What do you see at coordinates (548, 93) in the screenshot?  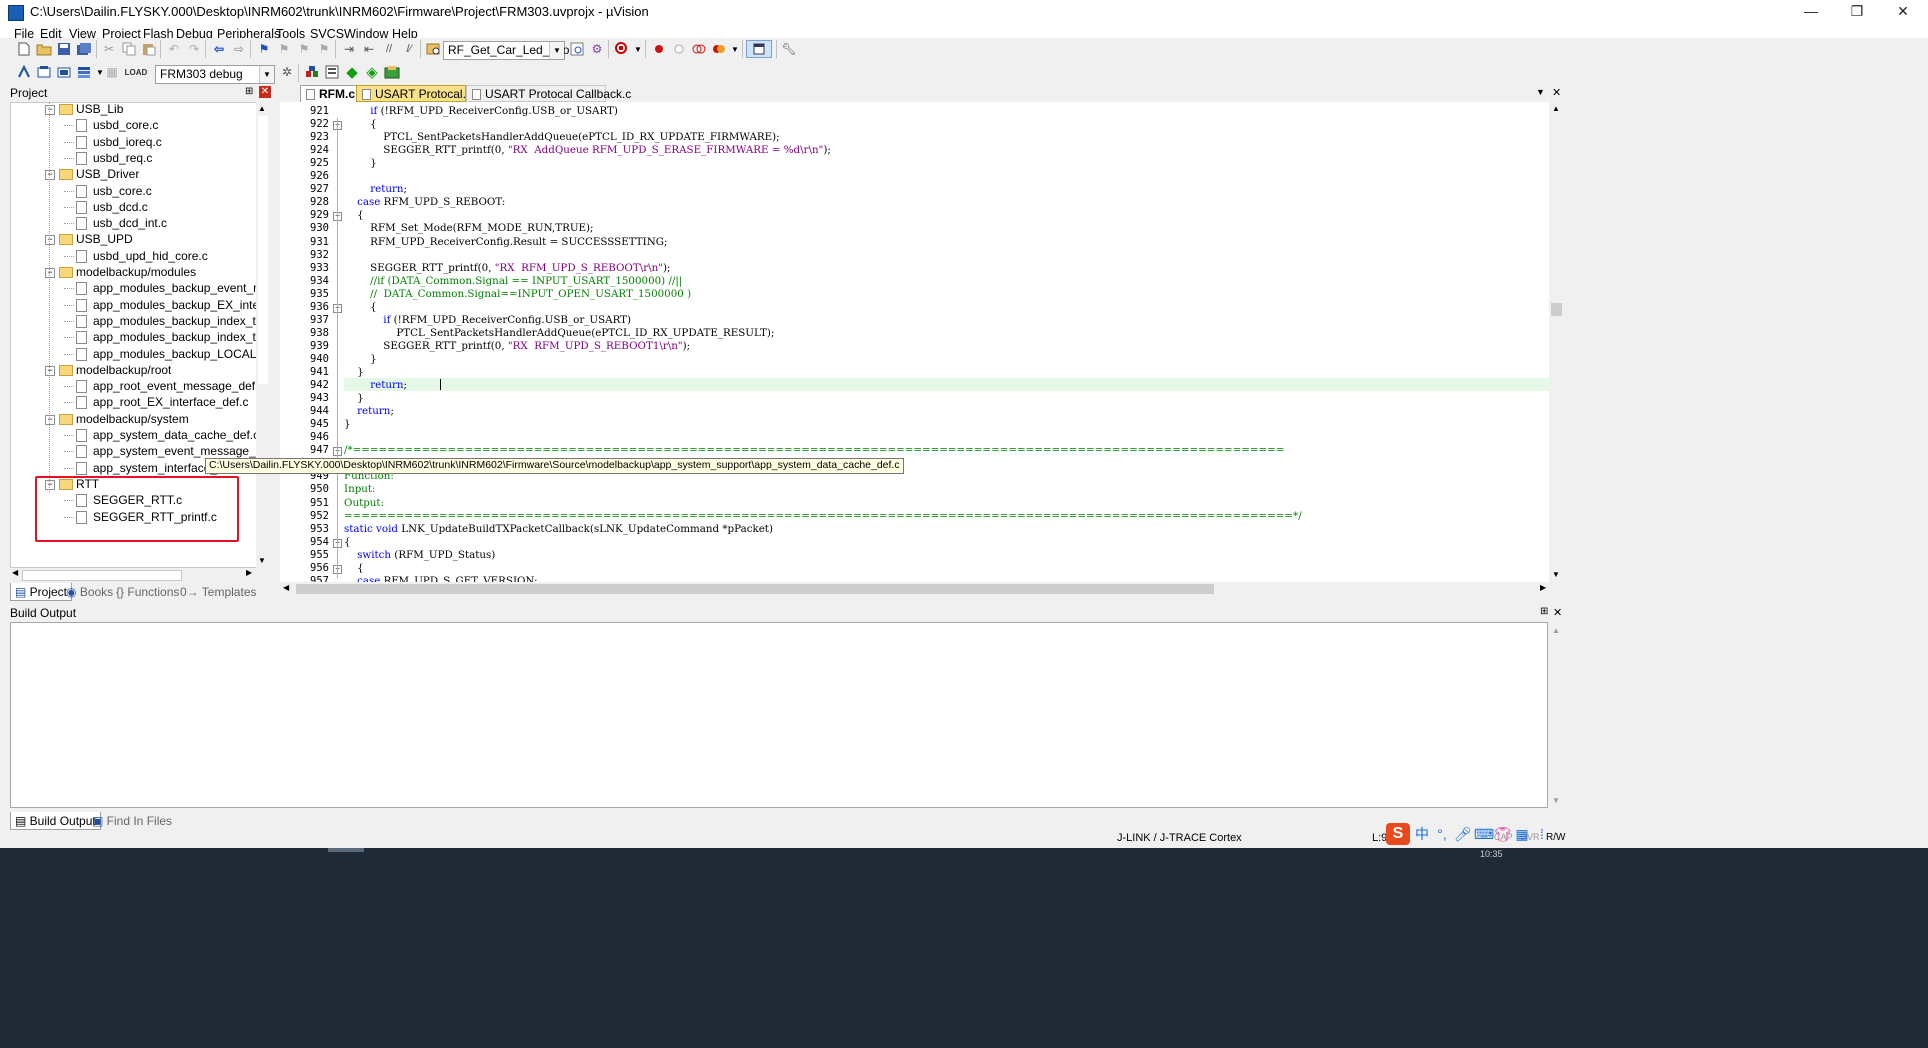 I see `tab-usart-protocal-callback-c: USART Protocal Callback.c` at bounding box center [548, 93].